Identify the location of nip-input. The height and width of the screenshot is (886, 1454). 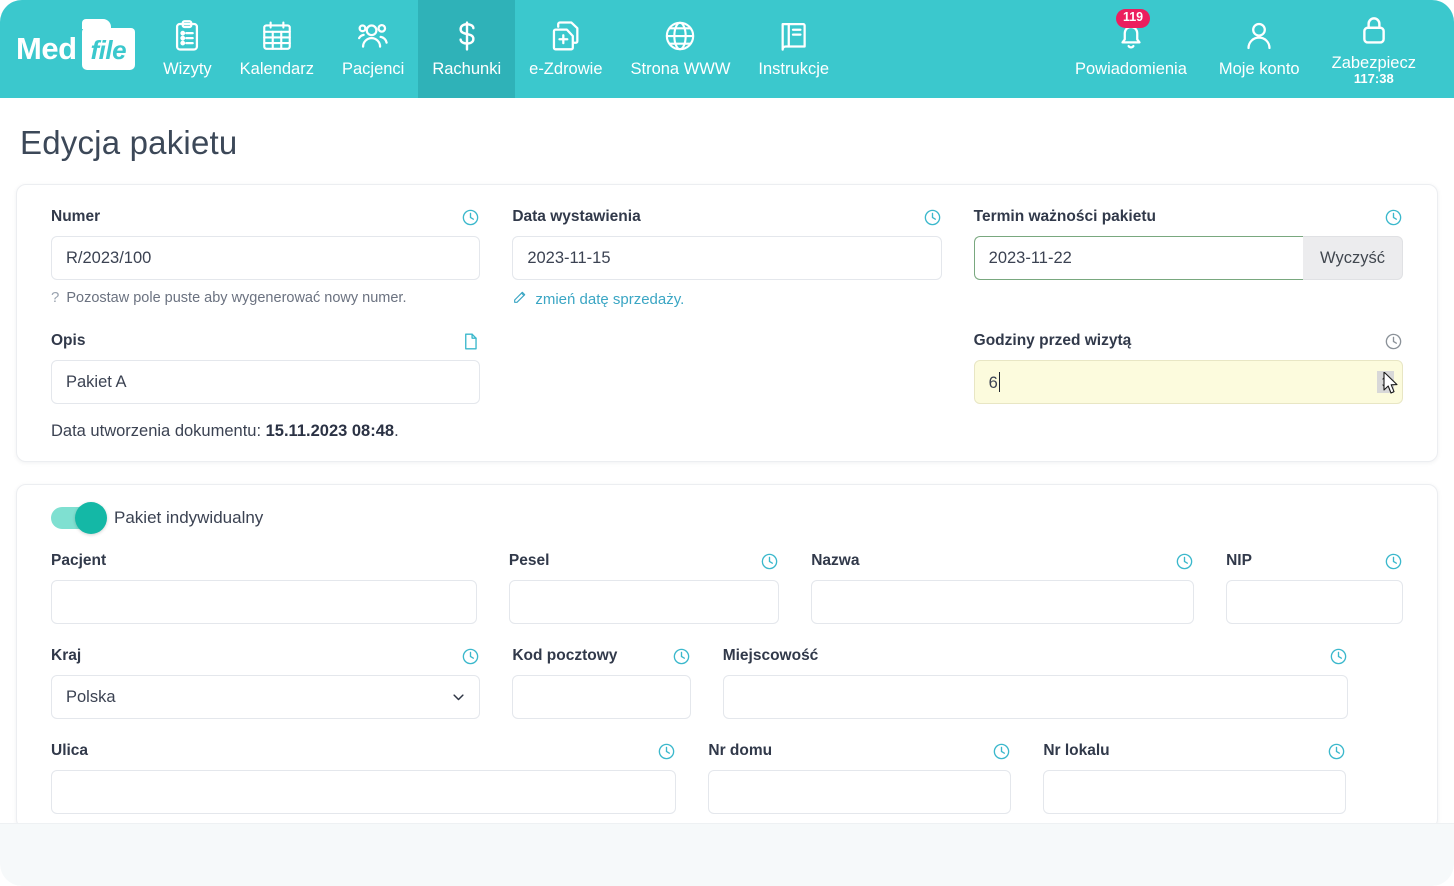
(1315, 602).